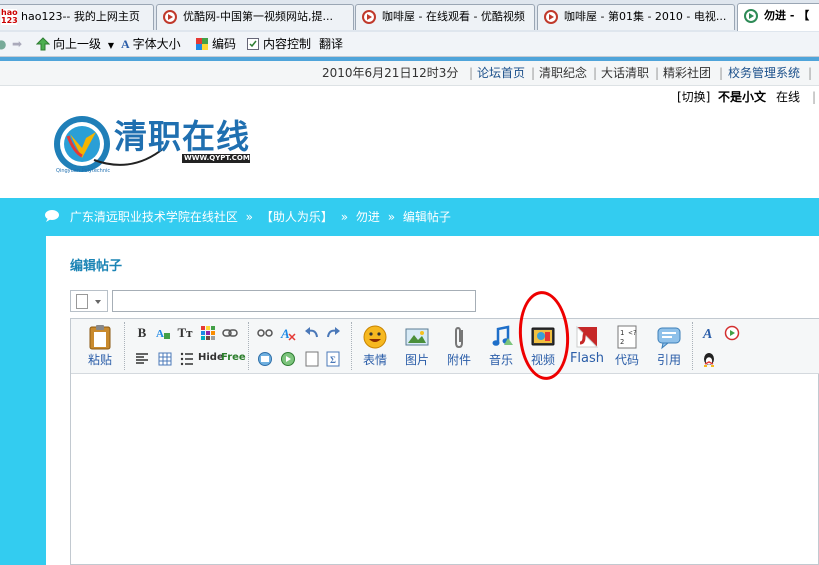 The height and width of the screenshot is (565, 819). Describe the element at coordinates (83, 171) in the screenshot. I see `logo-subtitle: Qingyuan Polytechnic` at that location.